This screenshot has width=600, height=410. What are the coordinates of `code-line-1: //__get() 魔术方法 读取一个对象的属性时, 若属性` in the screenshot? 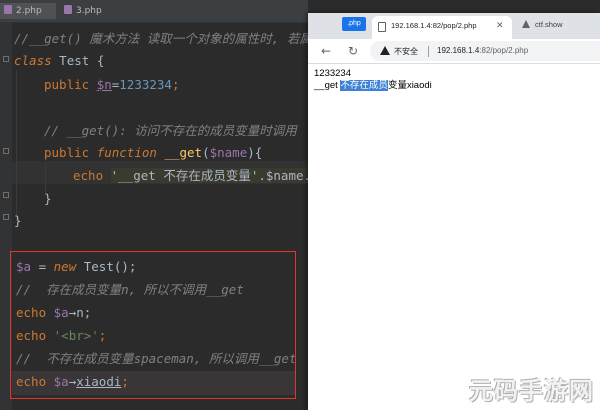 It's located at (161, 38).